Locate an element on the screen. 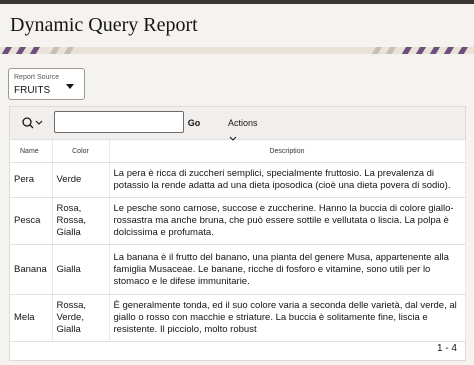  report-toolbar: Go Actions is located at coordinates (237, 124).